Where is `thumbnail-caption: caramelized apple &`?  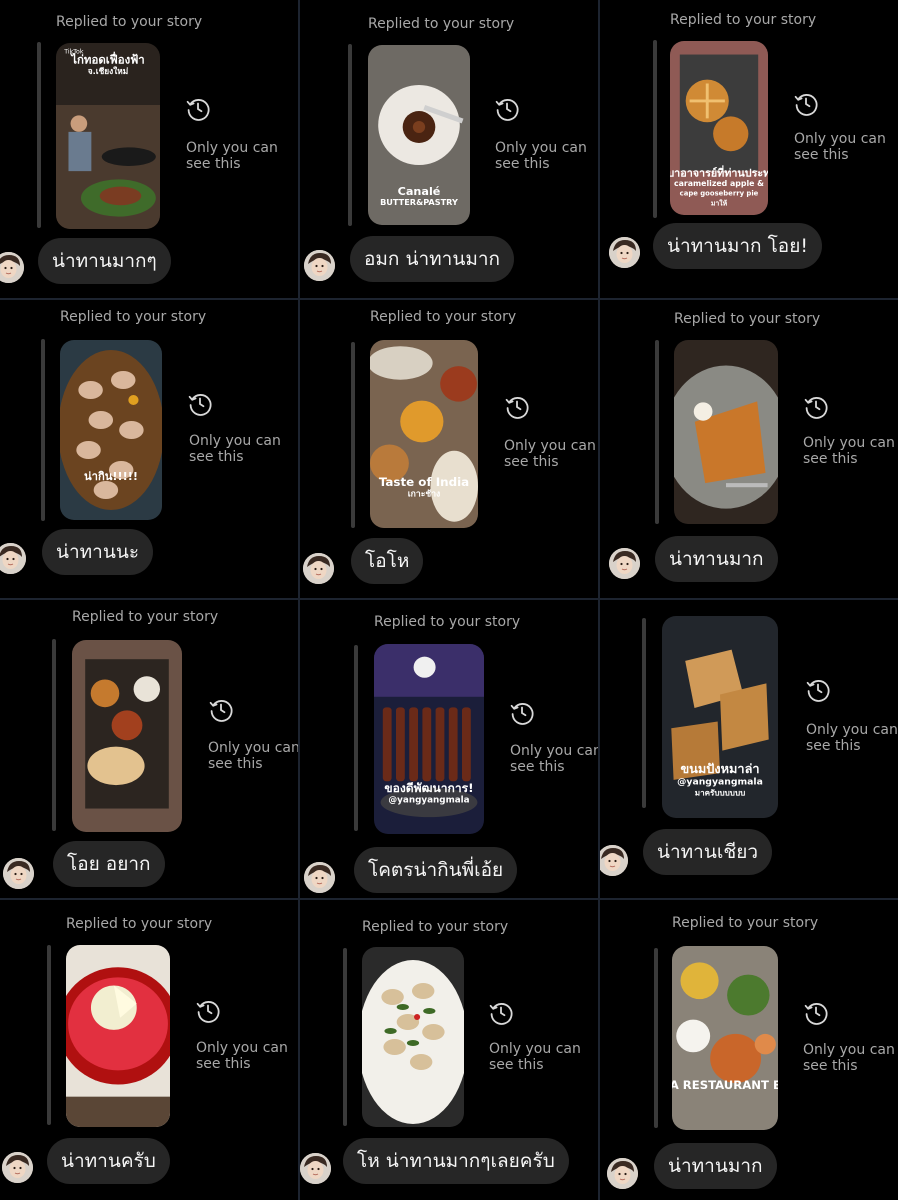 thumbnail-caption: caramelized apple & is located at coordinates (719, 183).